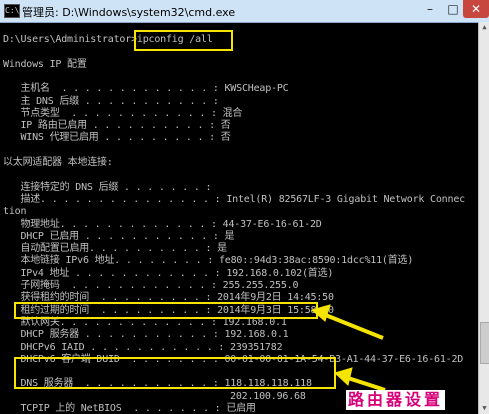 The width and height of the screenshot is (489, 414). I want to click on gateway-arrow-icon, so click(353, 326).